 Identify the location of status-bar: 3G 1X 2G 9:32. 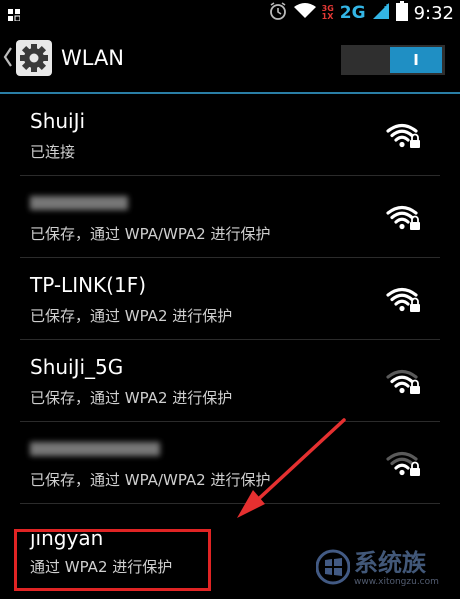
(230, 13).